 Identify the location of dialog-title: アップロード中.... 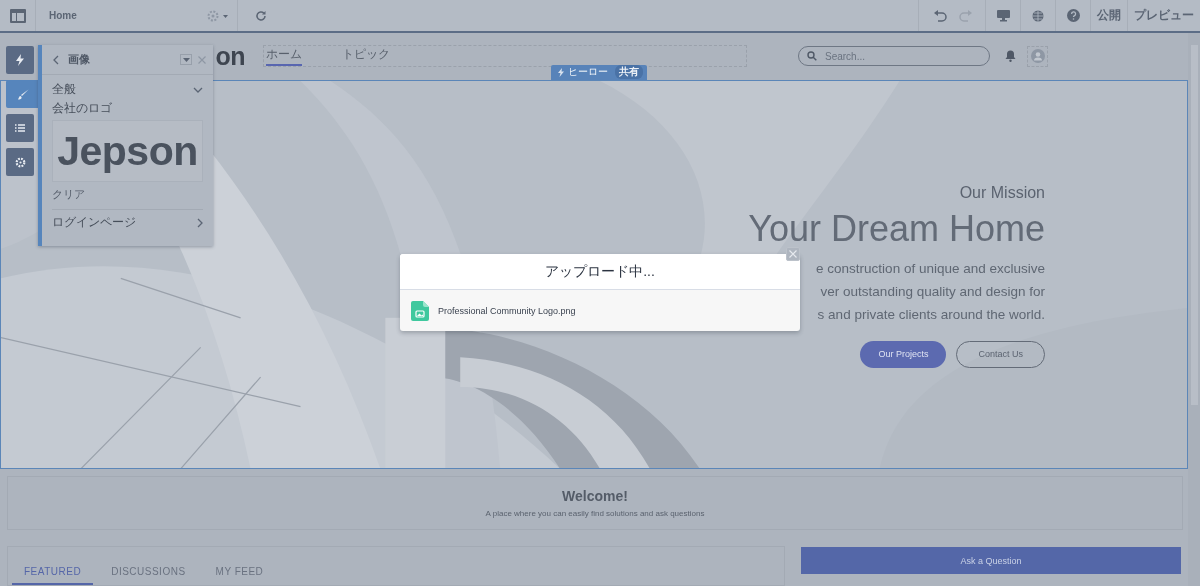
(600, 272).